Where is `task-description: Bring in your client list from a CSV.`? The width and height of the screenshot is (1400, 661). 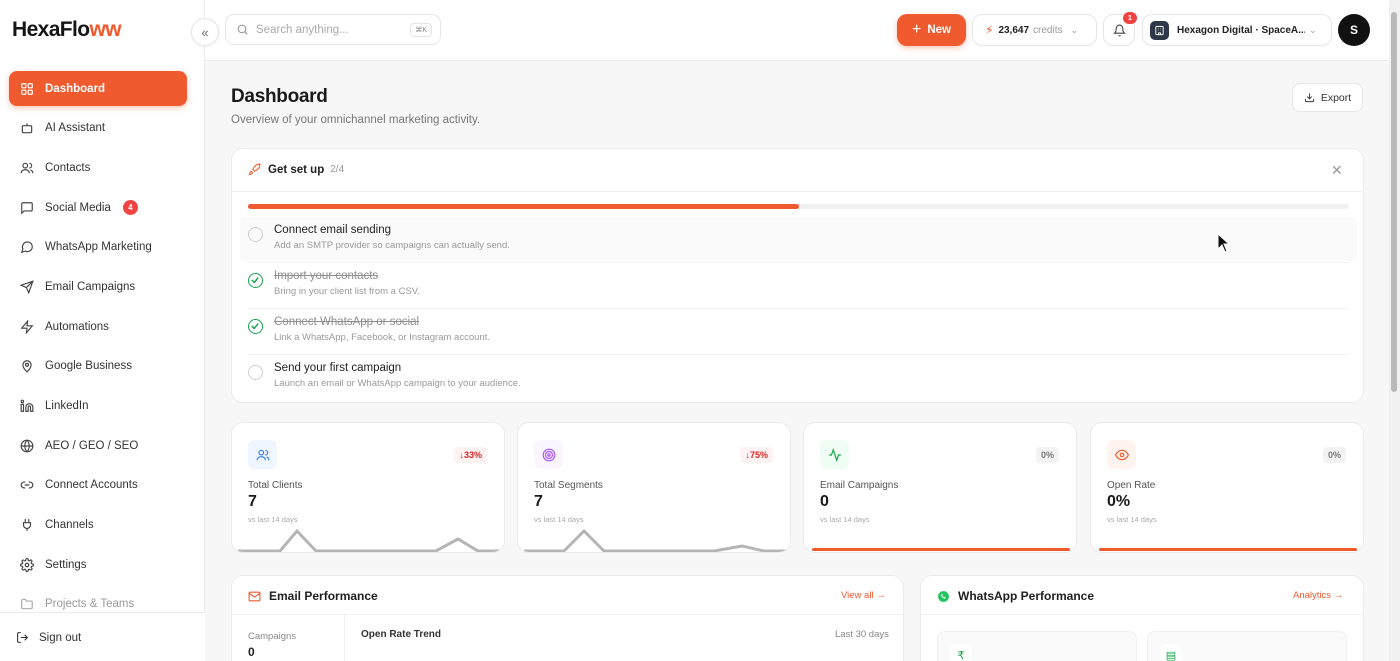
task-description: Bring in your client list from a CSV. is located at coordinates (347, 291).